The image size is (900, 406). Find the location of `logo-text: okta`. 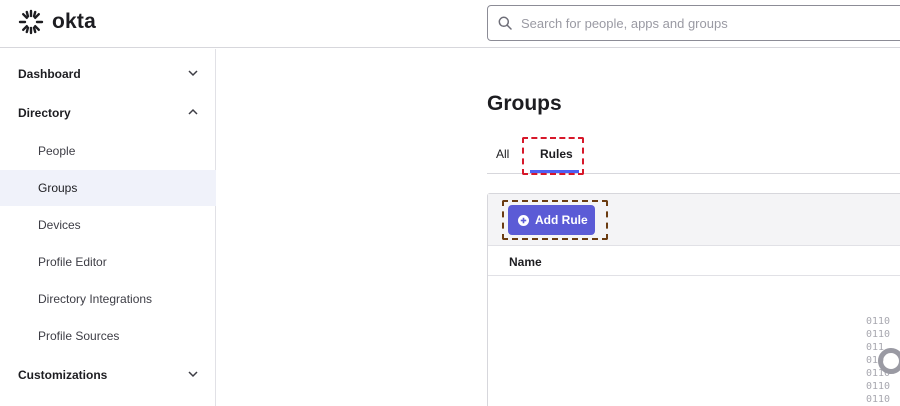

logo-text: okta is located at coordinates (74, 21).